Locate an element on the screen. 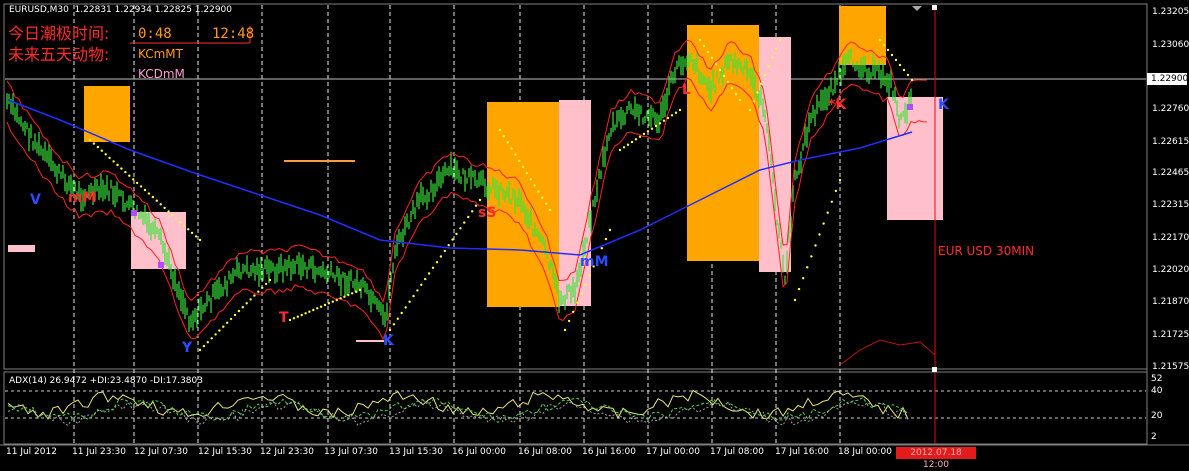  signal-marker: V is located at coordinates (35, 200).